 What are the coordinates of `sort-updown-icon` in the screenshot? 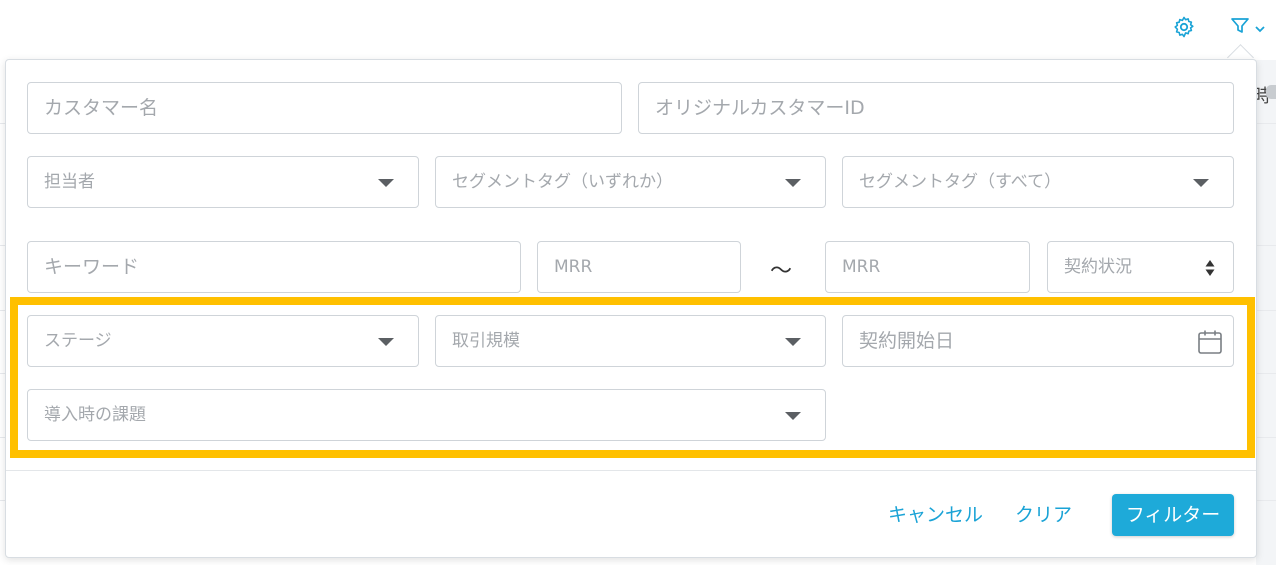 It's located at (1210, 268).